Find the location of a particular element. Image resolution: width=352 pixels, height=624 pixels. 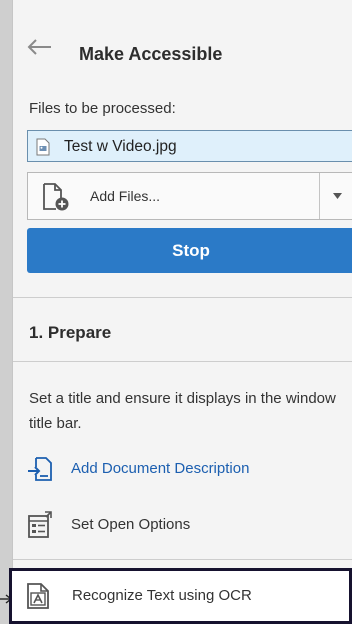

add-document-description-action: Add Document Description is located at coordinates (182, 469).